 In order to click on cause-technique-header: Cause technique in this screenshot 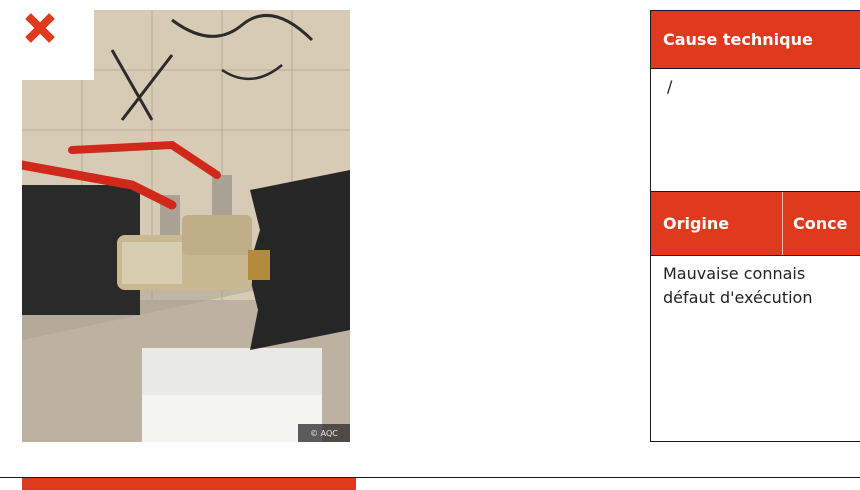, I will do `click(755, 39)`.